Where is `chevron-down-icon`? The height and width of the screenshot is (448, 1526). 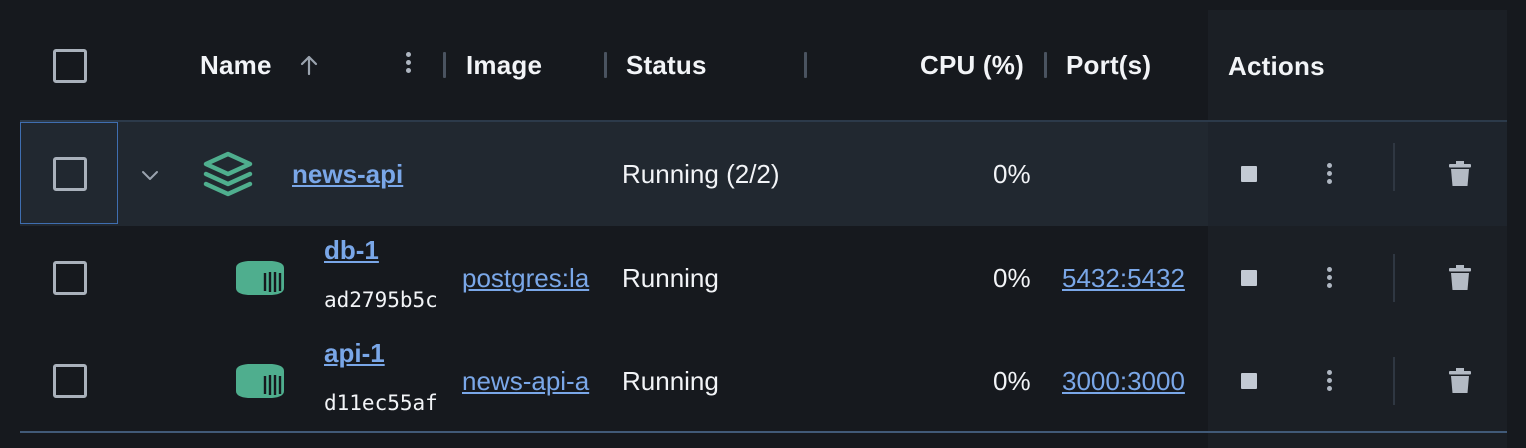
chevron-down-icon is located at coordinates (150, 175).